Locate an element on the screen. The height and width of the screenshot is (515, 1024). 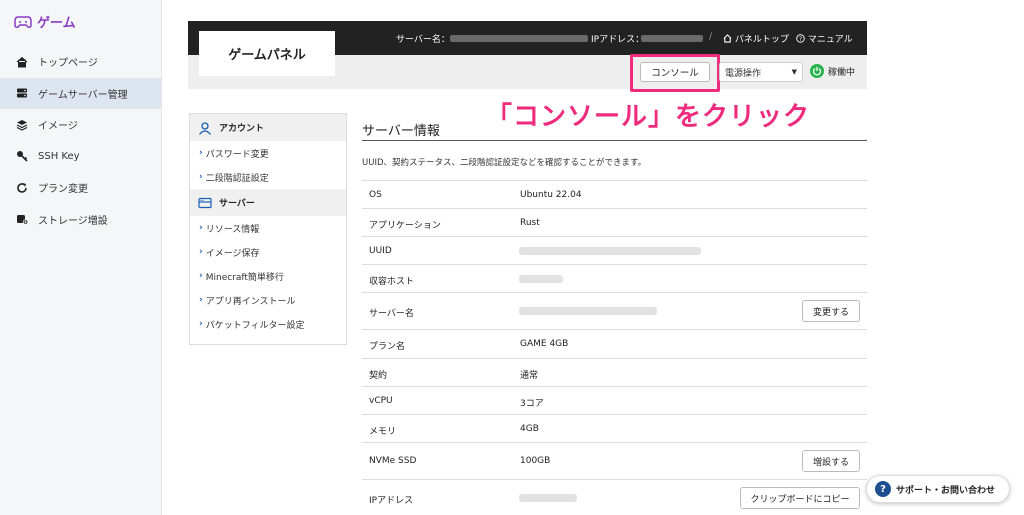
power-select: 電源操作 ▼ is located at coordinates (761, 72).